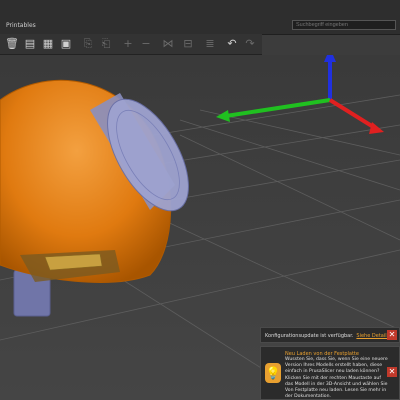  I want to click on search-input, so click(344, 25).